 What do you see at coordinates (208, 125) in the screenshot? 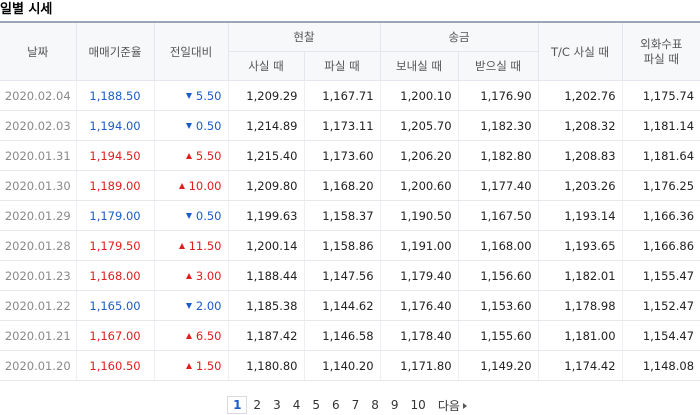
I see `cell-change-value: 0.50` at bounding box center [208, 125].